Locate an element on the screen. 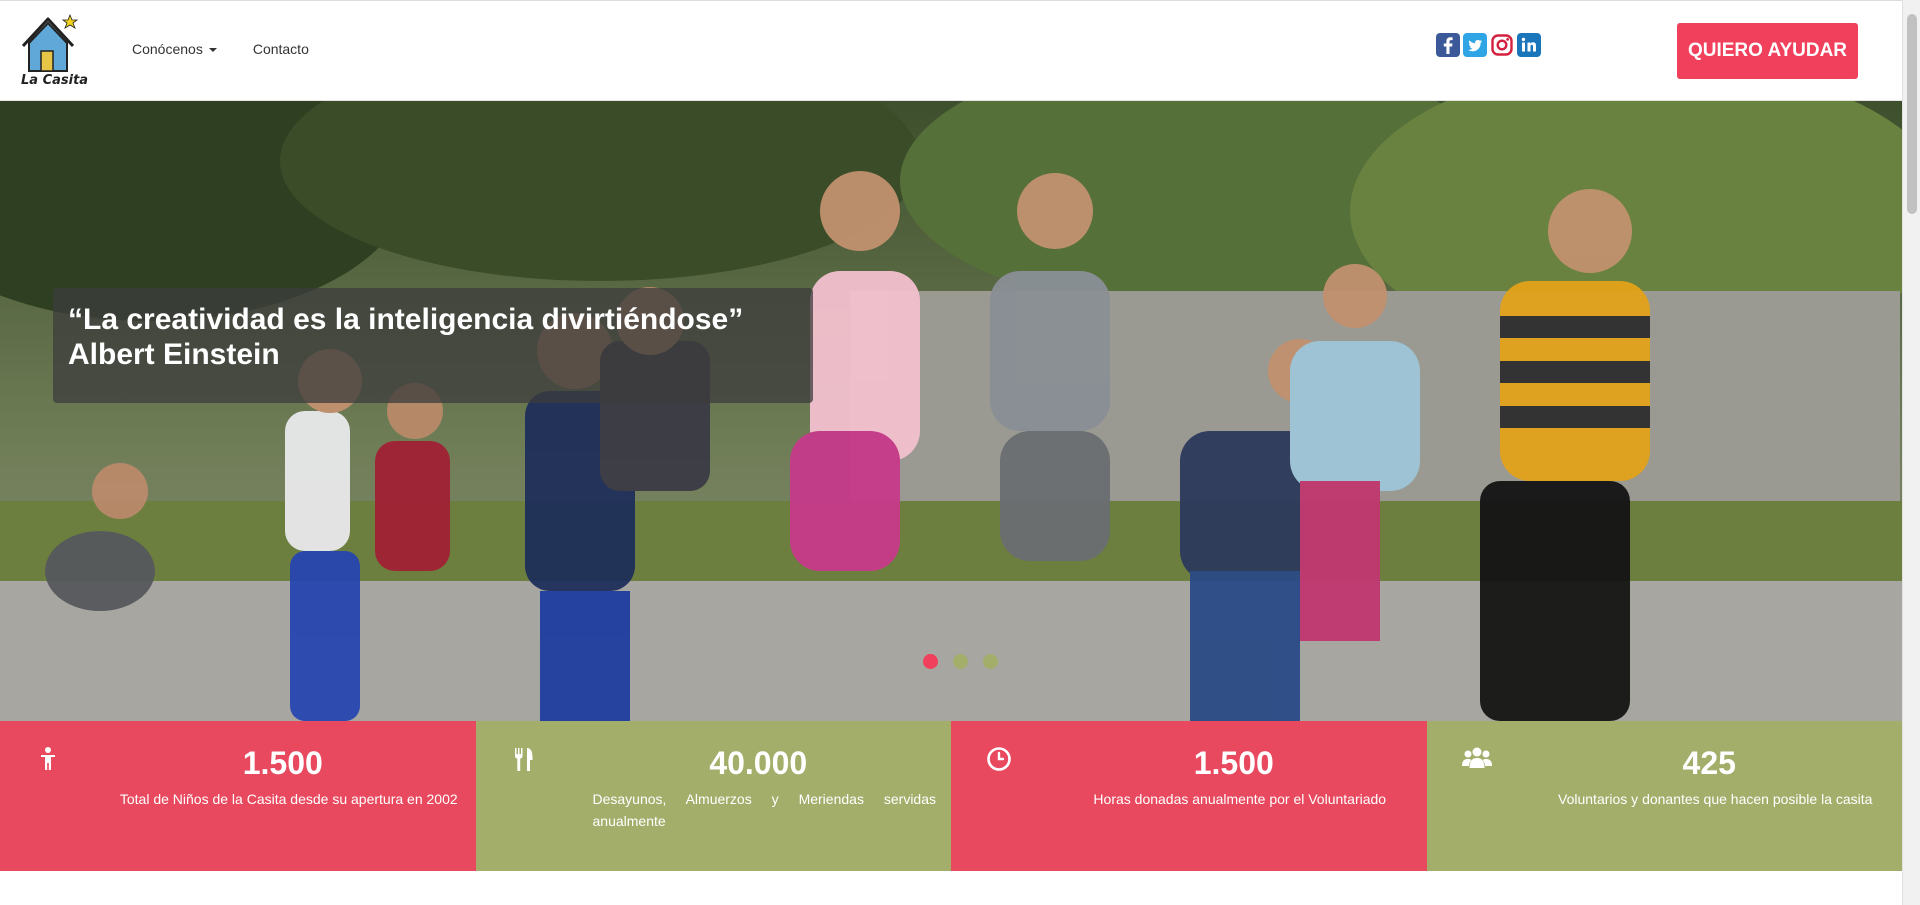  stat-value: 425 is located at coordinates (1709, 763).